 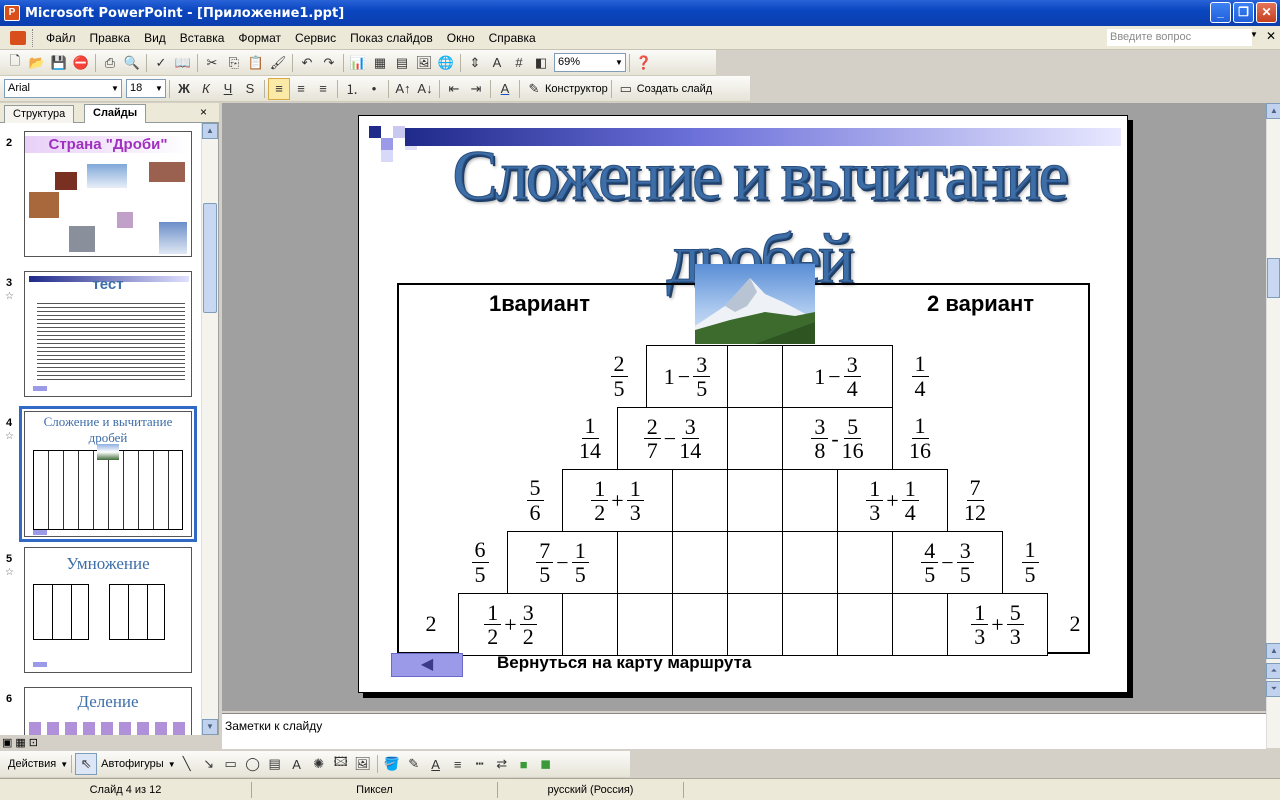 What do you see at coordinates (250, 89) in the screenshot?
I see `shadow-icon: S` at bounding box center [250, 89].